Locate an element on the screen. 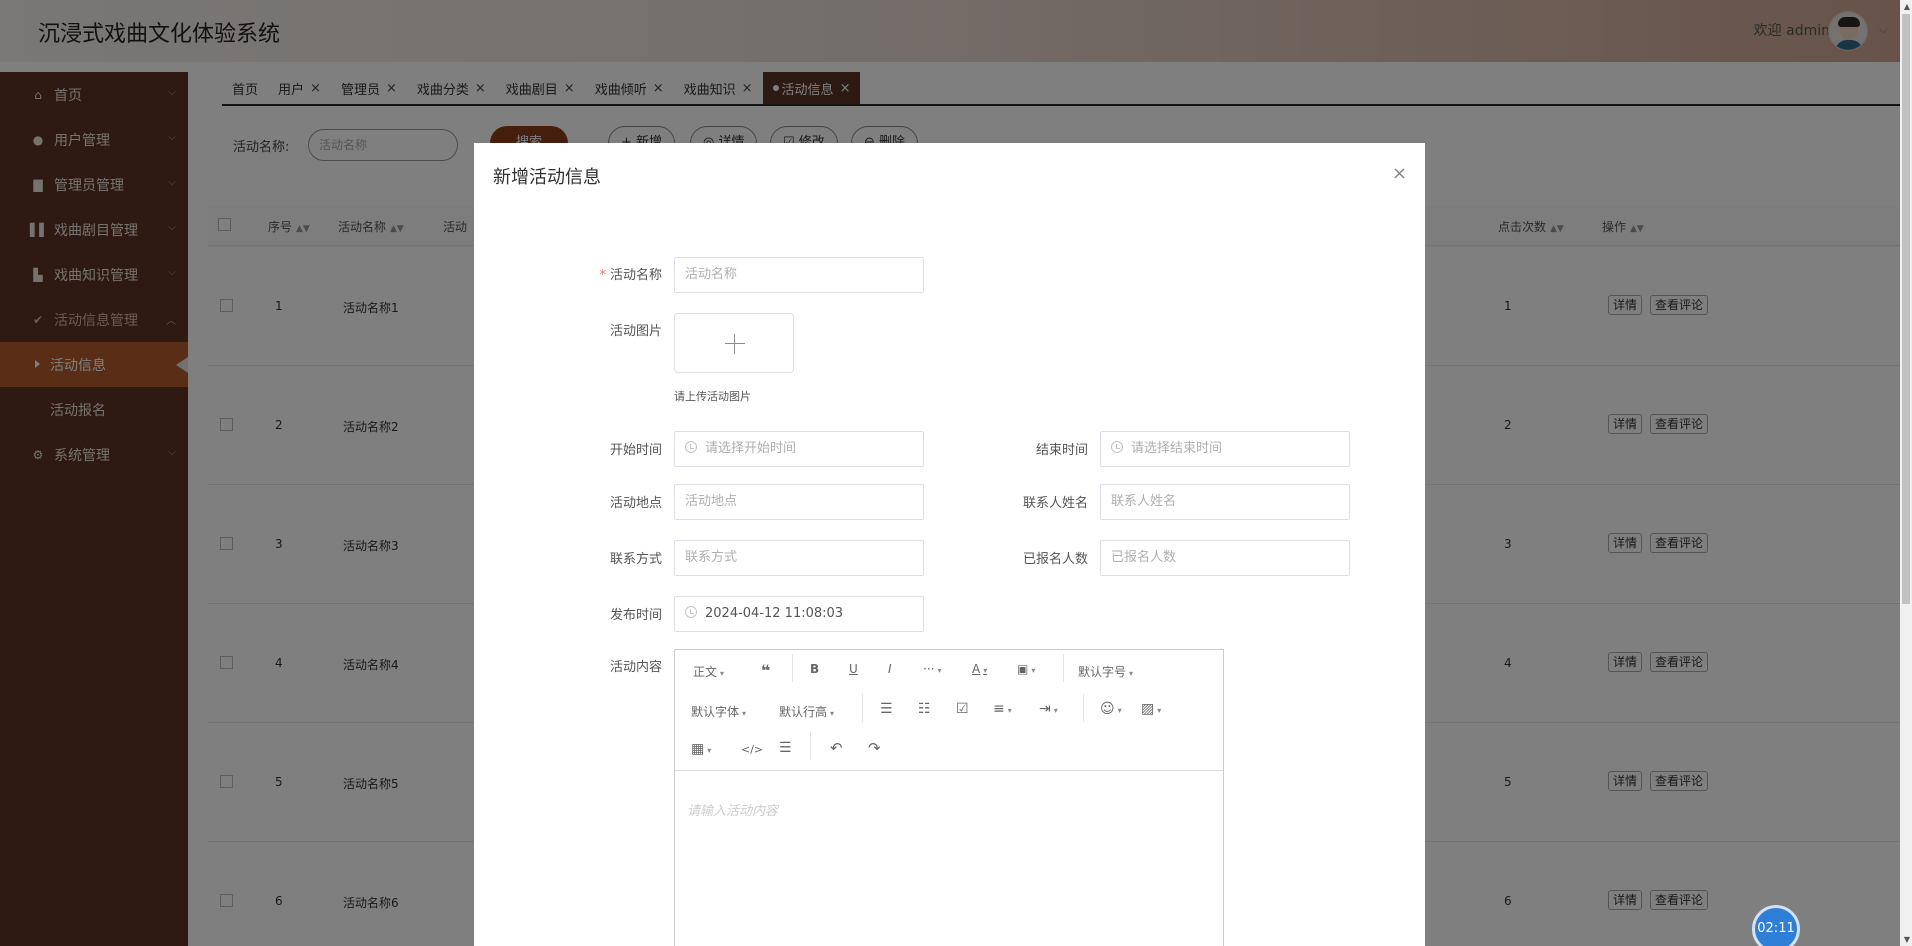 The height and width of the screenshot is (946, 1912). font-size-select: 默认字号 ▾ is located at coordinates (1105, 671).